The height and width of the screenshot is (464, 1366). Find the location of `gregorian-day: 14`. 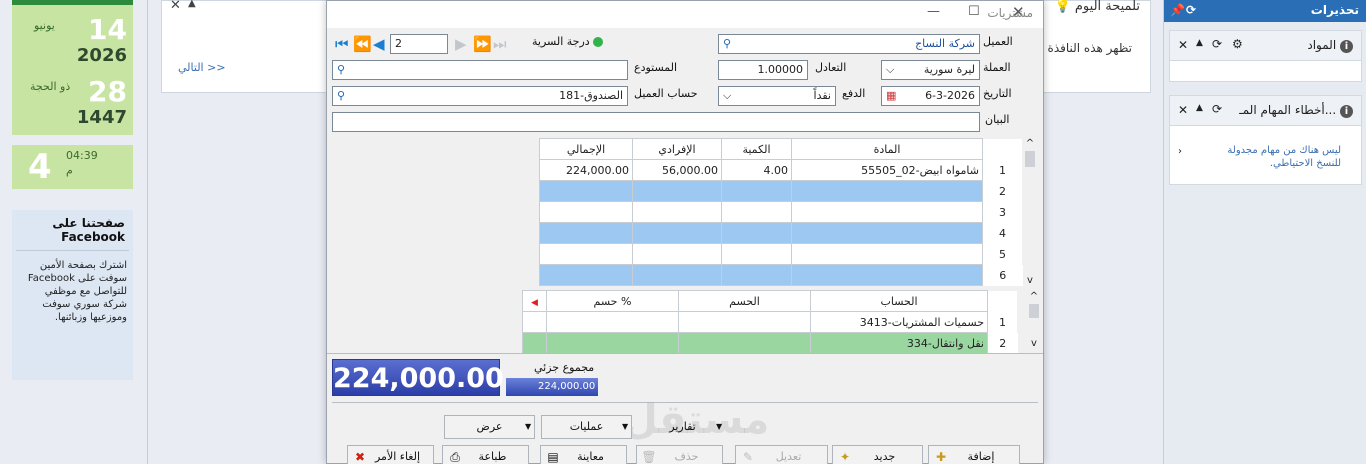

gregorian-day: 14 is located at coordinates (107, 29).